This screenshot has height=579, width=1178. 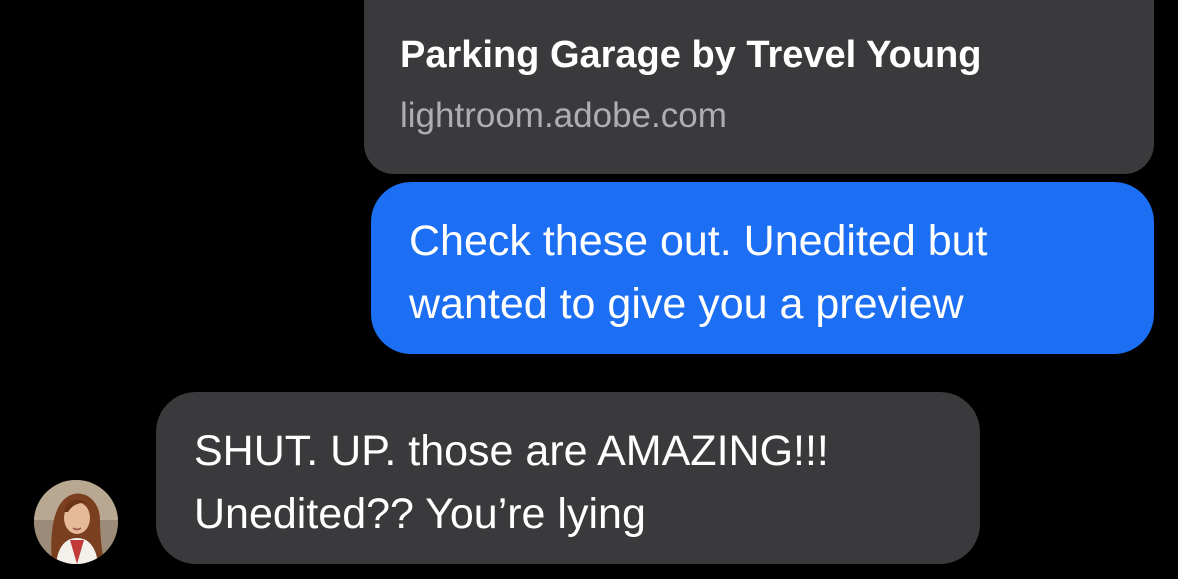 What do you see at coordinates (698, 241) in the screenshot?
I see `message-text-line: Check these out. Unedited but` at bounding box center [698, 241].